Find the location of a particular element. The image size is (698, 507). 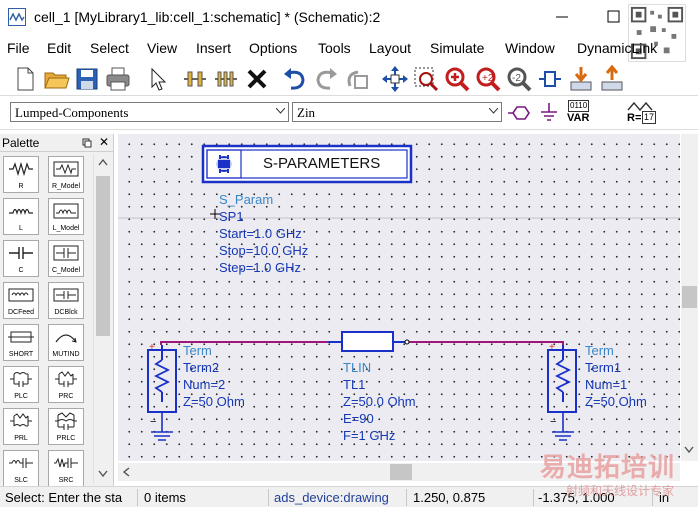

vertical-scroll-thumb is located at coordinates (689, 297).